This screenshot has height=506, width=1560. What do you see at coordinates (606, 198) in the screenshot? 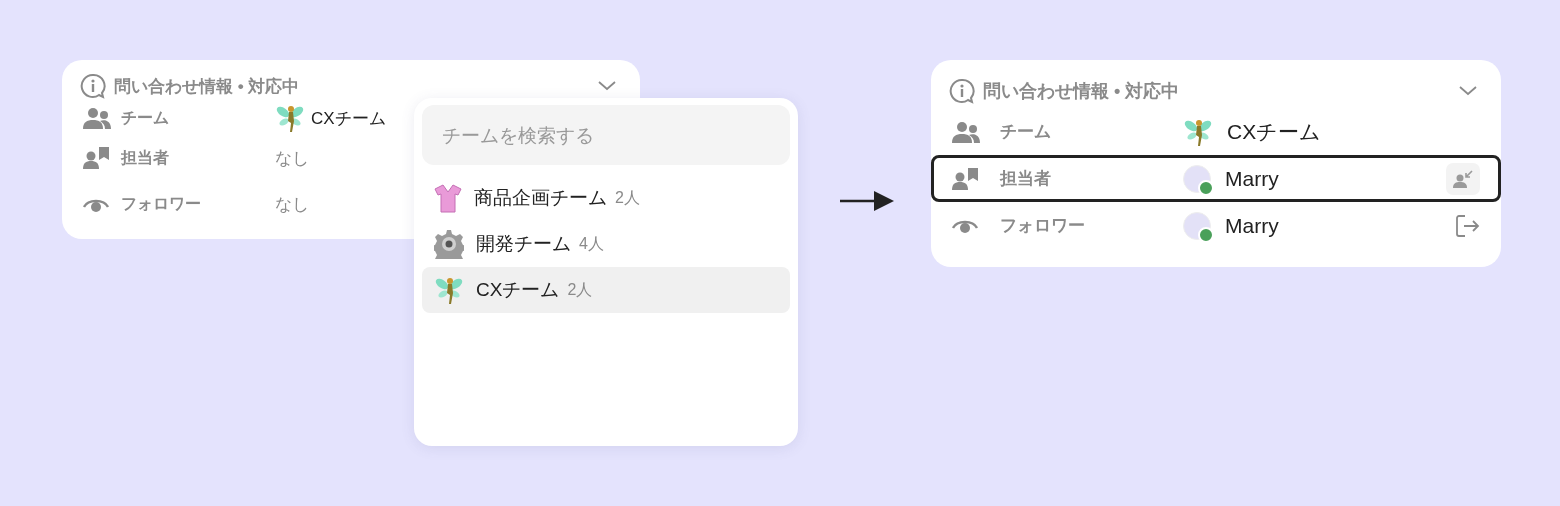
I see `team-option: 商品企画チーム 2人` at bounding box center [606, 198].